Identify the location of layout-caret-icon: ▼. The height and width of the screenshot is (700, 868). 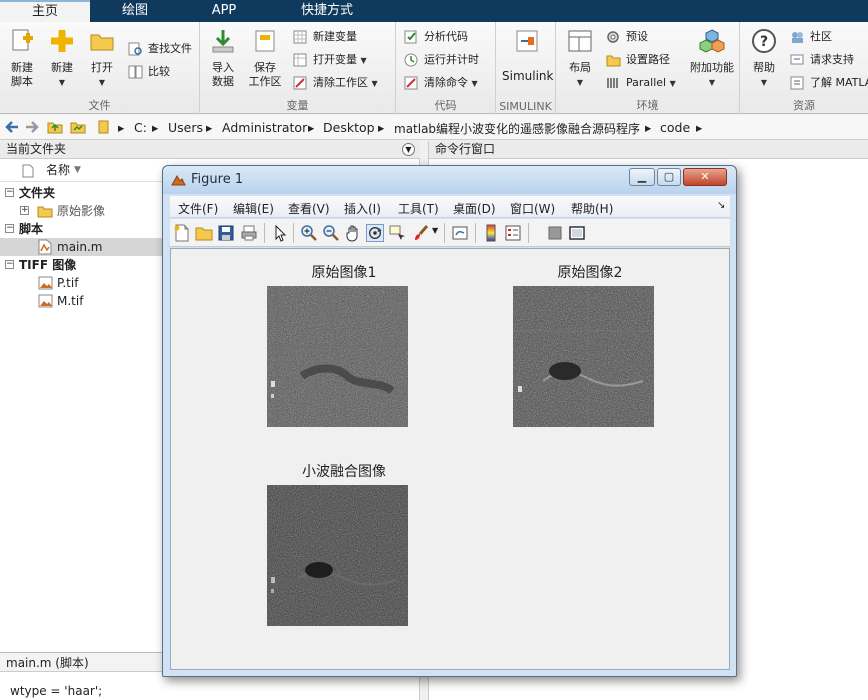
(580, 82).